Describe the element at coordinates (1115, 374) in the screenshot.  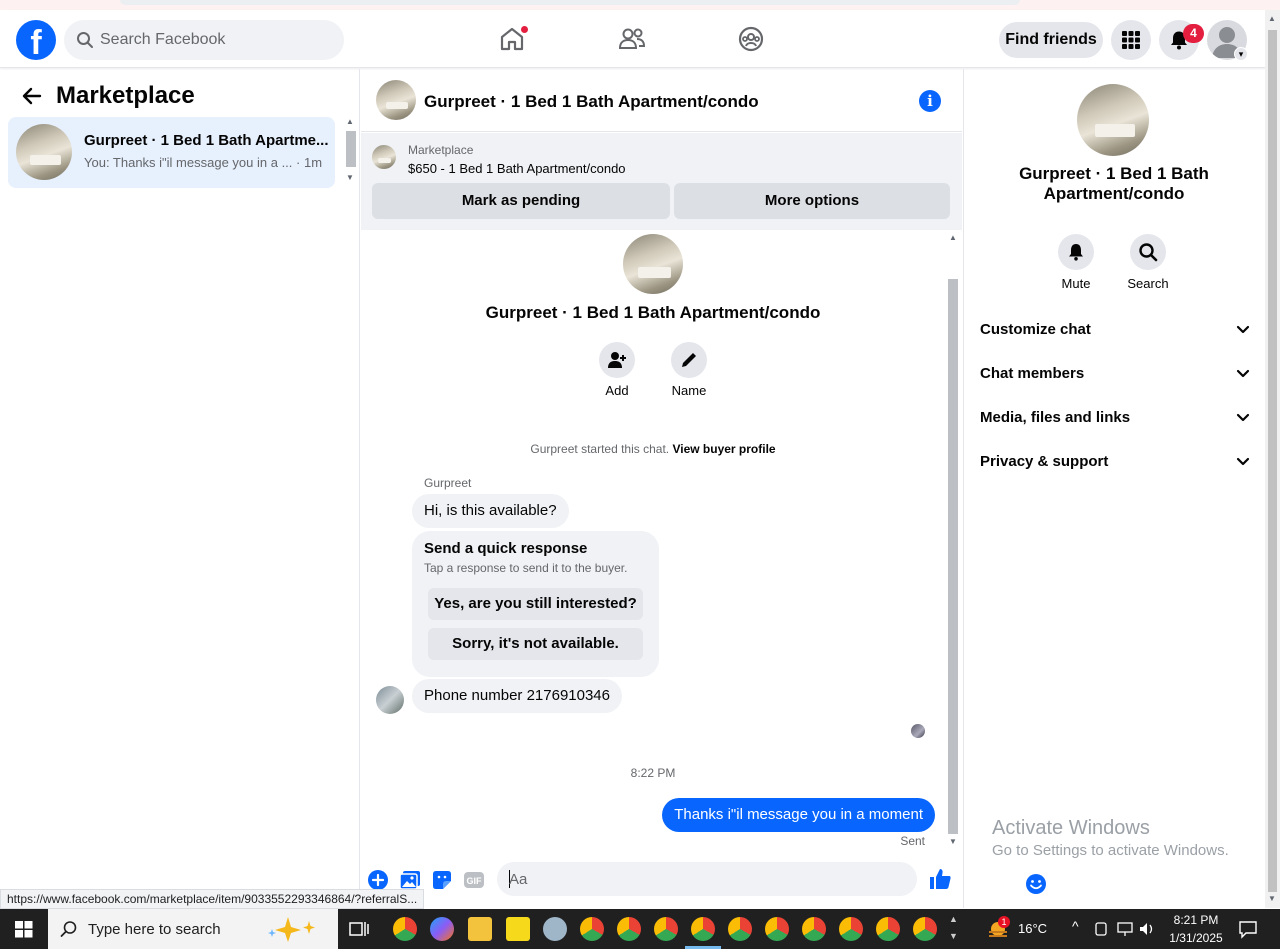
I see `chat-members-section: Chat members` at that location.